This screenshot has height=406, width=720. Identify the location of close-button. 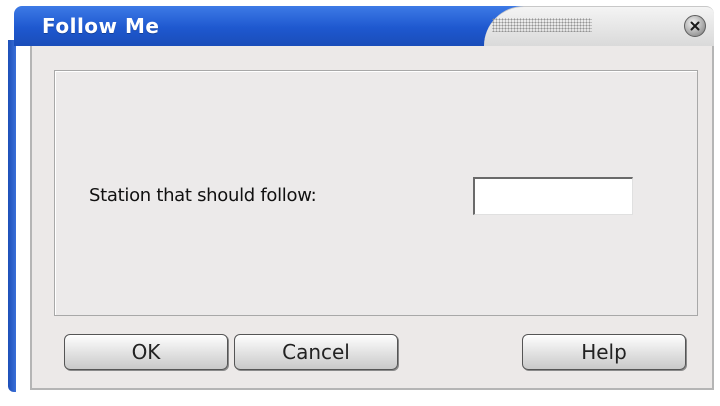
(695, 26).